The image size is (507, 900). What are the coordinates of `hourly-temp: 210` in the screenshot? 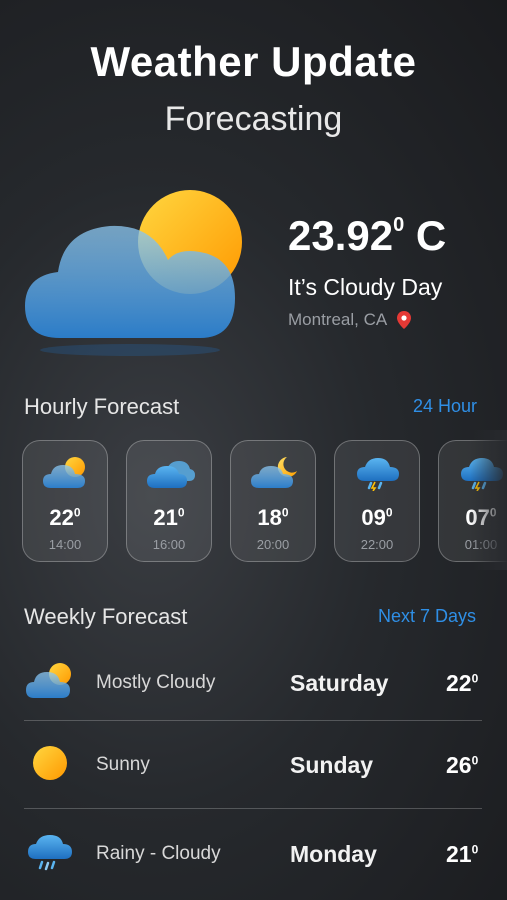 It's located at (169, 517).